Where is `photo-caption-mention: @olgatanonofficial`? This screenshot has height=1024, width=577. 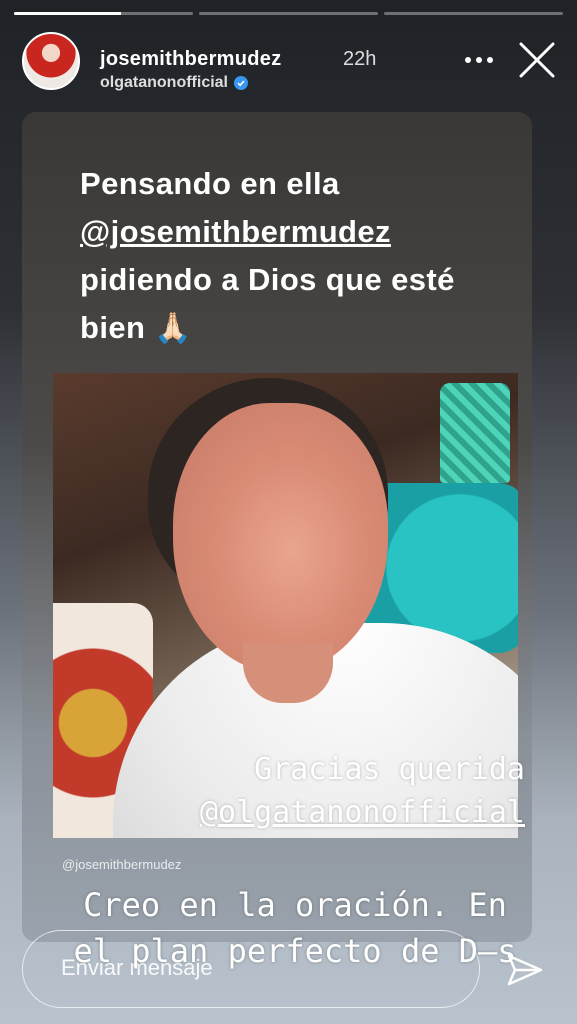
photo-caption-mention: @olgatanonofficial is located at coordinates (362, 812).